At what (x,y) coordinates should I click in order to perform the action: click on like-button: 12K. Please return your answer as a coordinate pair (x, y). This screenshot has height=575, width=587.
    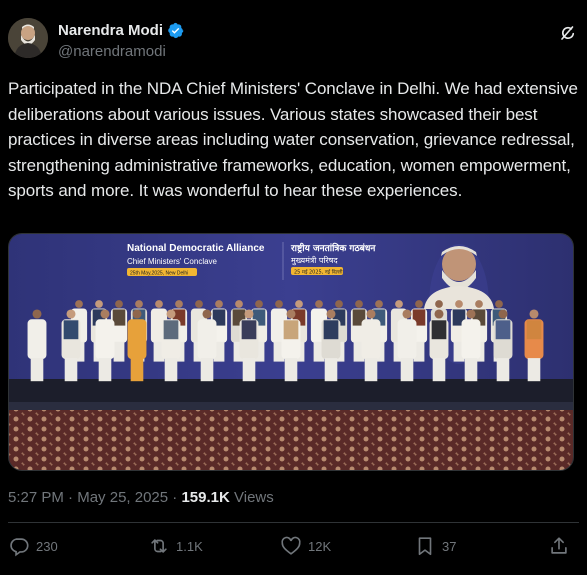
    Looking at the image, I should click on (305, 546).